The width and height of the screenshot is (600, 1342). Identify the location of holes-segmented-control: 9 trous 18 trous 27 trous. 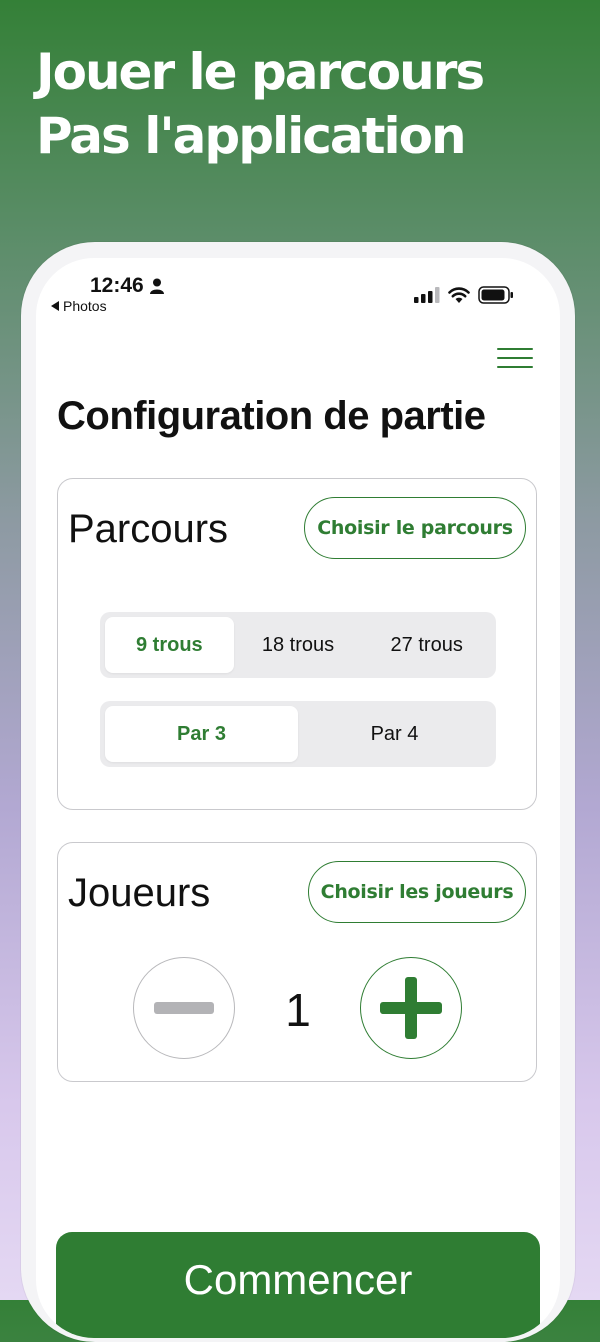
(298, 645).